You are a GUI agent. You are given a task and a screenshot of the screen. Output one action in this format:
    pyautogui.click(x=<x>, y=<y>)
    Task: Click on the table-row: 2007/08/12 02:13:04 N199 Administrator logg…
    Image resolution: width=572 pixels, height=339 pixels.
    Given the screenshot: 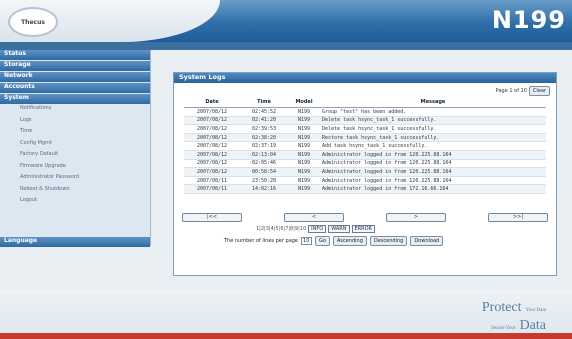 What is the action you would take?
    pyautogui.click(x=365, y=155)
    